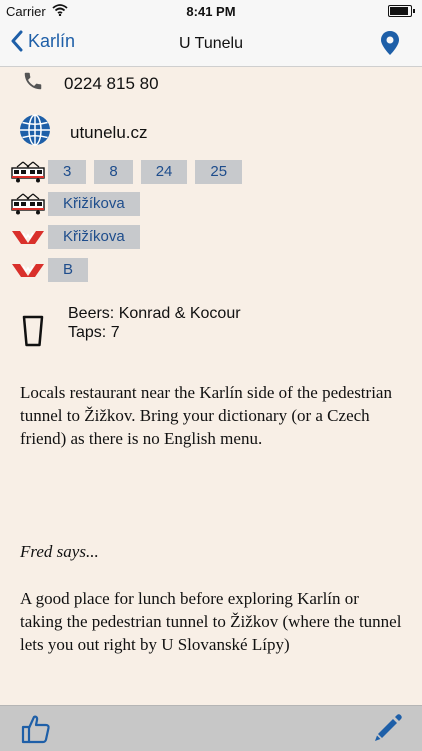 This screenshot has width=422, height=751. I want to click on tram-lines-row: 3 8 24 25, so click(130, 172).